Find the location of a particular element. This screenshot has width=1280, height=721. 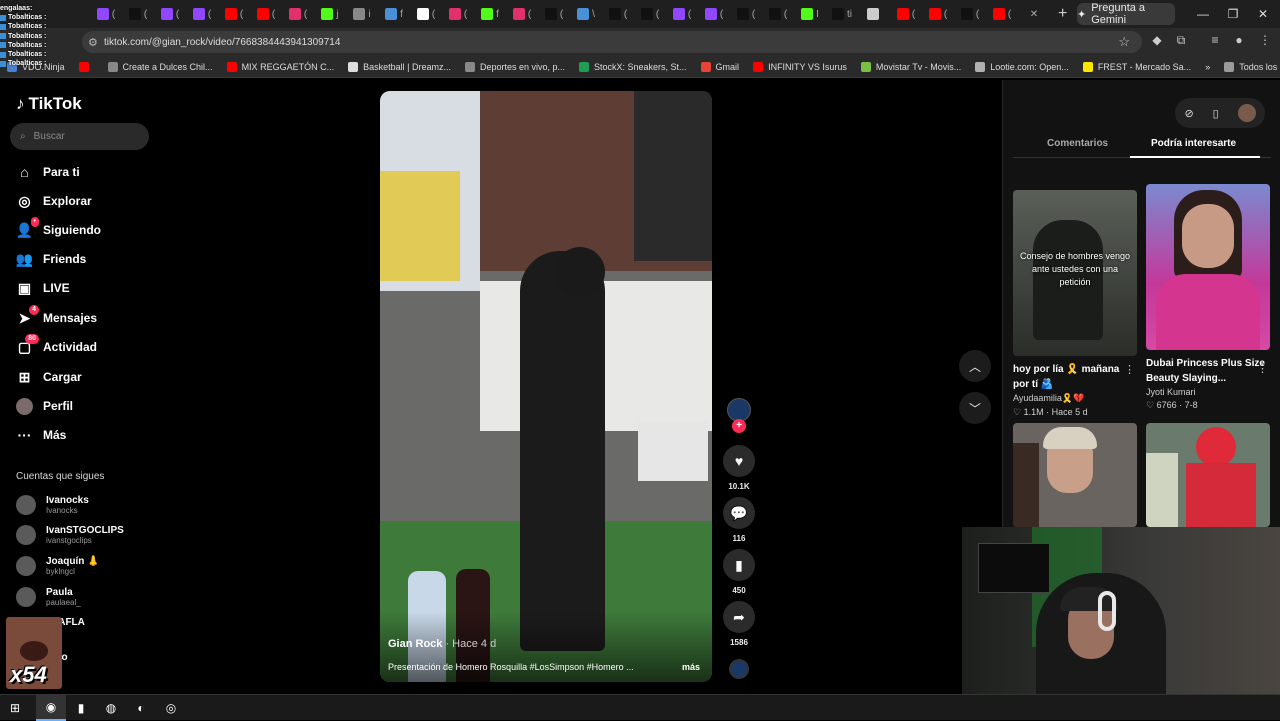

tab-suggested: Podría interesarte is located at coordinates (1193, 148).